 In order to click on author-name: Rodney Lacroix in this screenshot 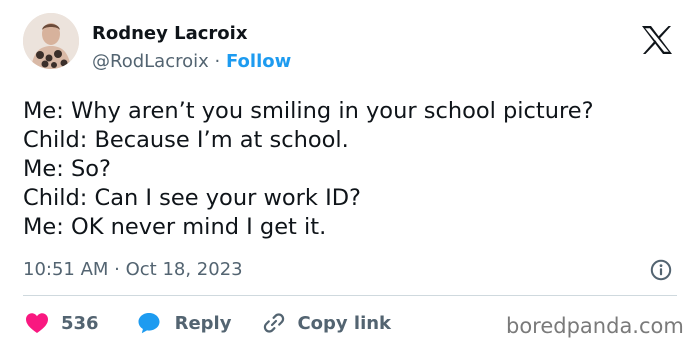, I will do `click(169, 34)`.